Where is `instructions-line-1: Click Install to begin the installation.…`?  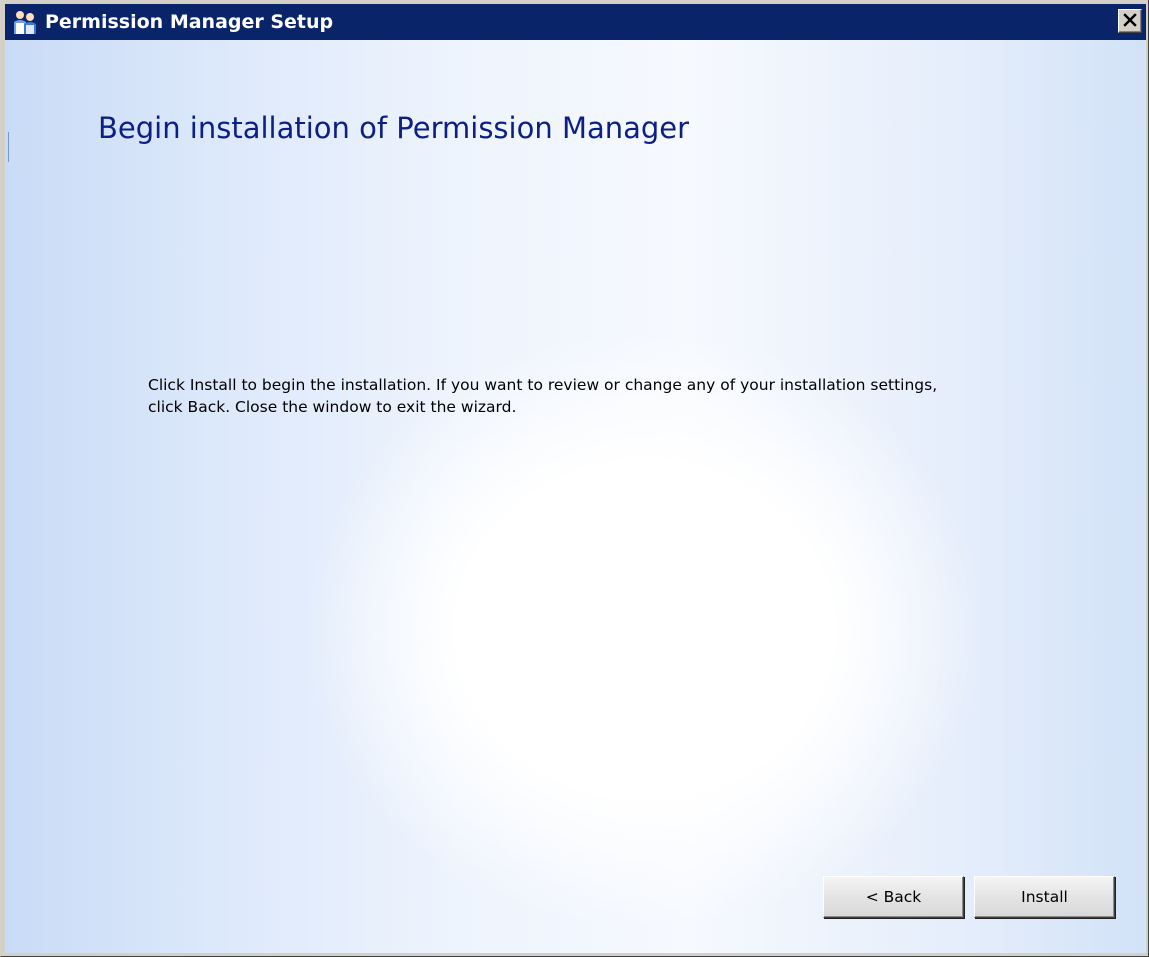
instructions-line-1: Click Install to begin the installation.… is located at coordinates (543, 385).